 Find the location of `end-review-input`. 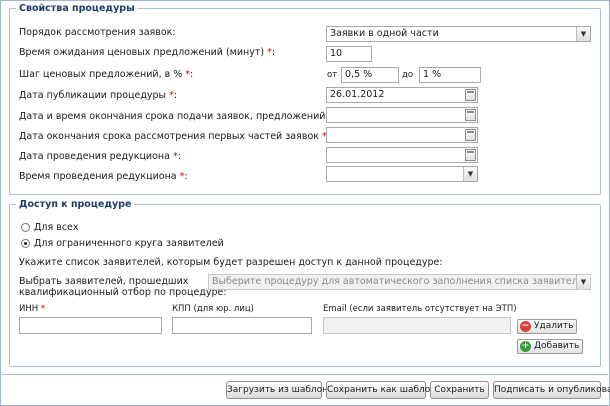

end-review-input is located at coordinates (402, 135).